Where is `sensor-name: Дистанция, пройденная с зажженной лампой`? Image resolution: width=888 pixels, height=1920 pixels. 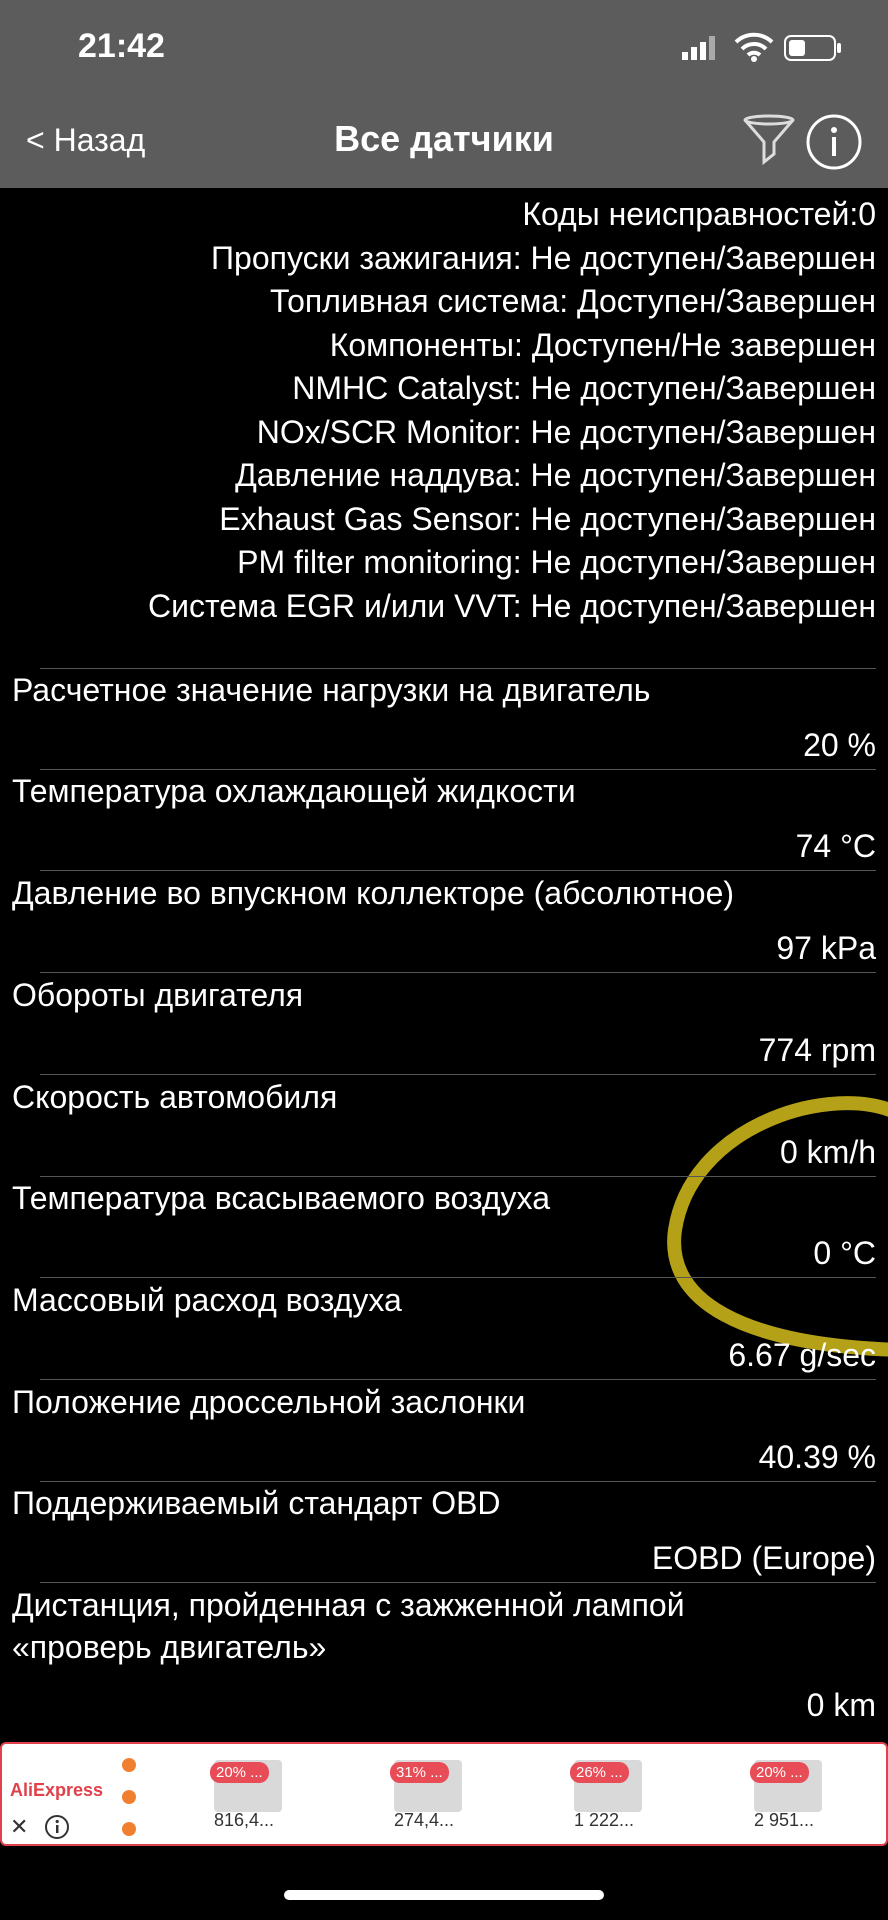
sensor-name: Дистанция, пройденная с зажженной лампой is located at coordinates (348, 1605).